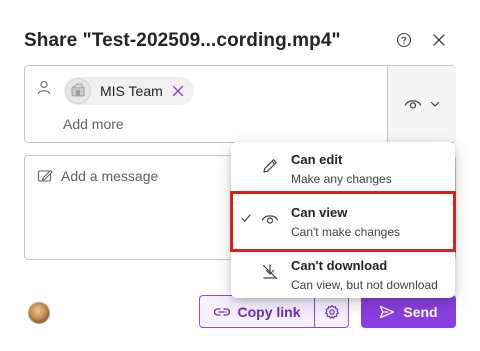 The width and height of the screenshot is (480, 351). Describe the element at coordinates (317, 159) in the screenshot. I see `menu-item-title: Can edit` at that location.